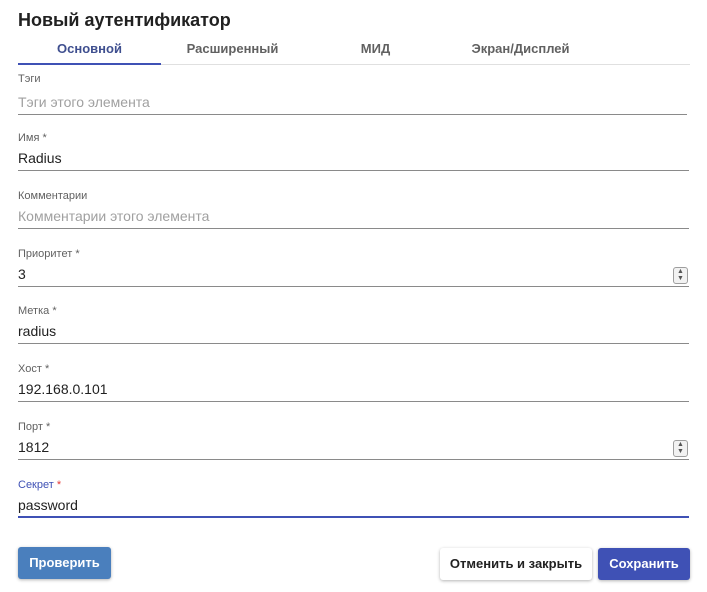  What do you see at coordinates (36, 485) in the screenshot?
I see `secret-label: Секрет` at bounding box center [36, 485].